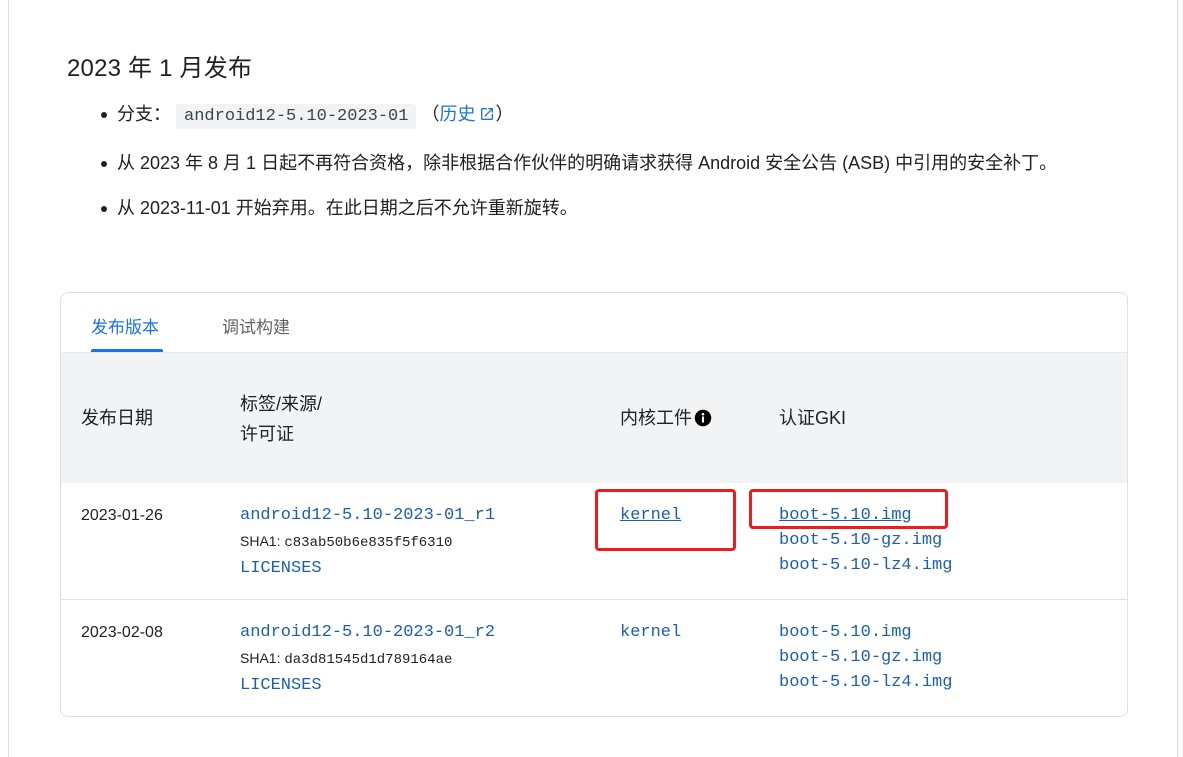 The height and width of the screenshot is (757, 1183). Describe the element at coordinates (656, 418) in the screenshot. I see `header-kernel-label: 内核工件` at that location.